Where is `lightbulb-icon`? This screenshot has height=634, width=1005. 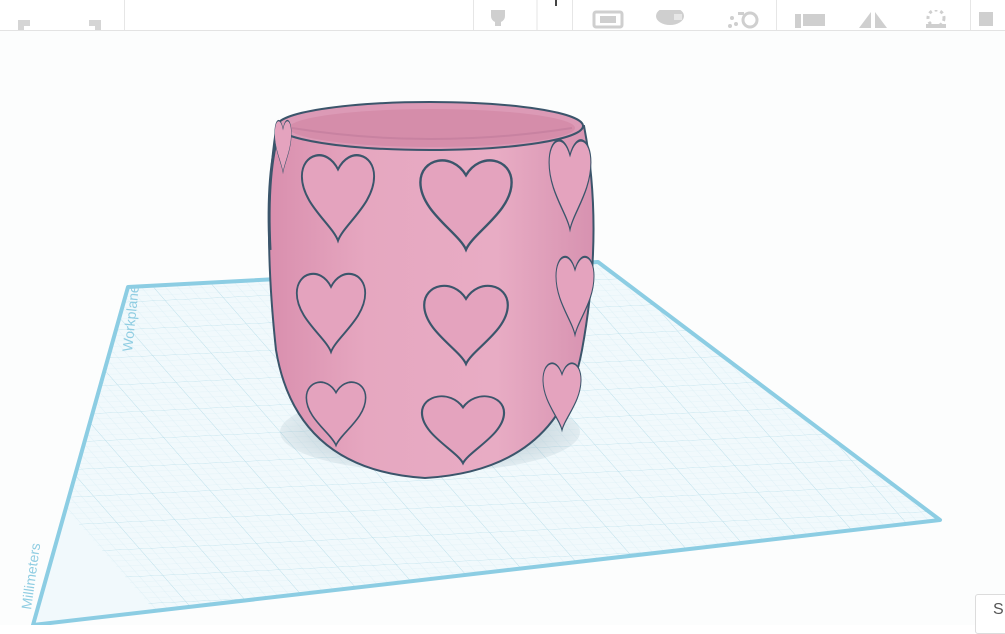 lightbulb-icon is located at coordinates (498, 18).